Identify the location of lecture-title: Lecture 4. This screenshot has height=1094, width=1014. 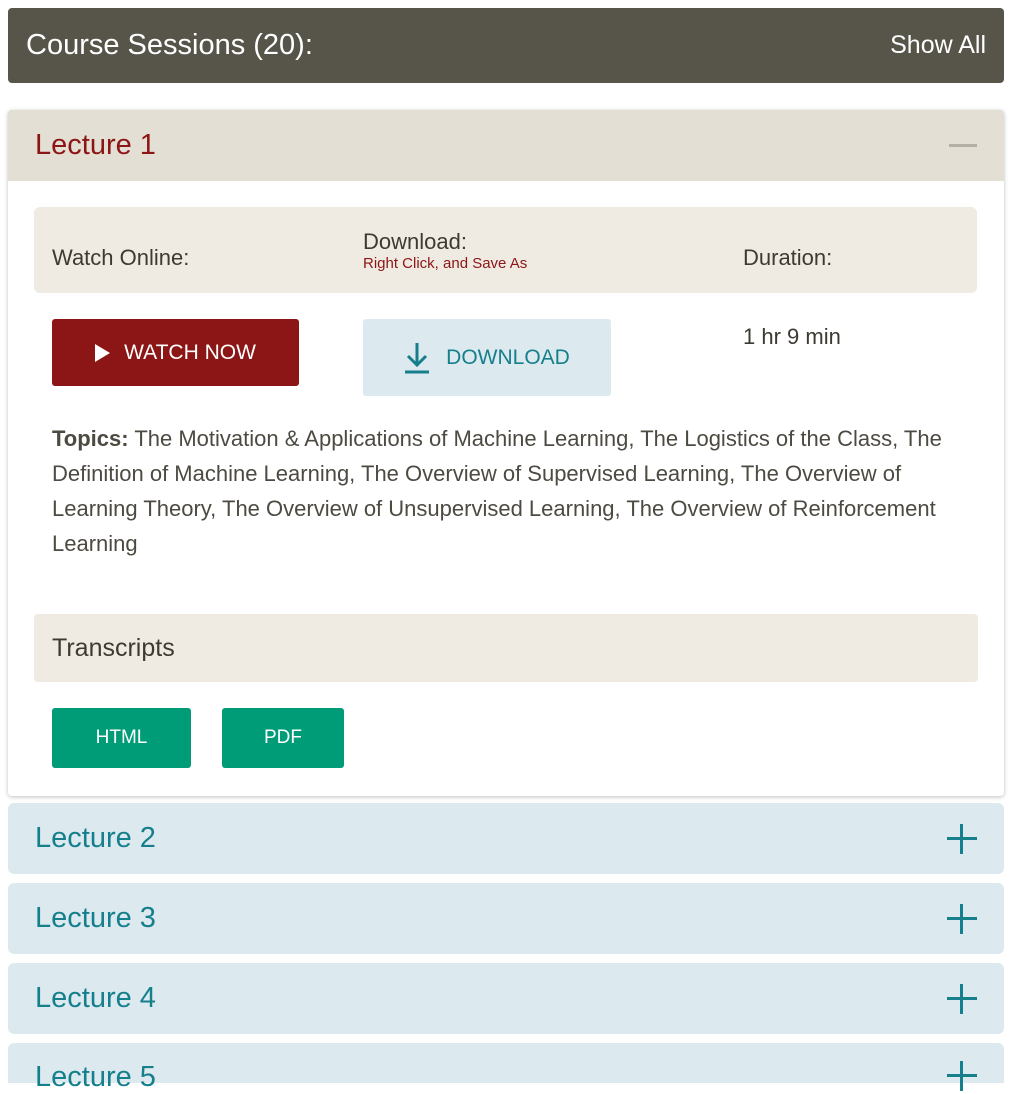
(95, 998).